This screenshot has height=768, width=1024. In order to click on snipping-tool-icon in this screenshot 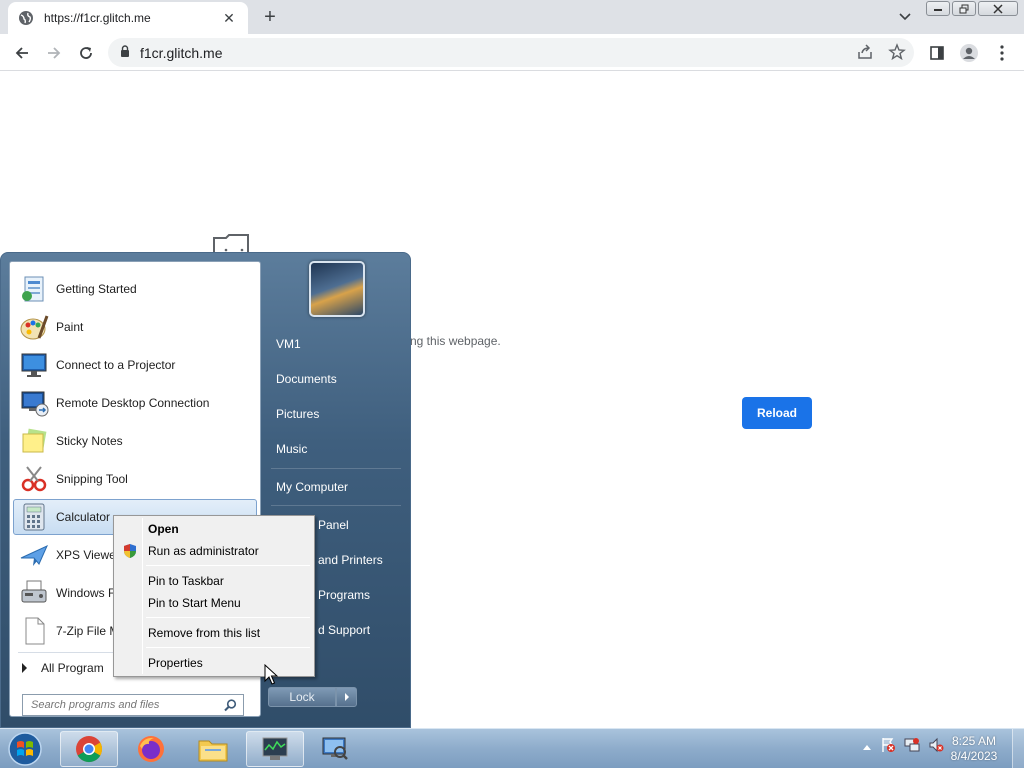, I will do `click(34, 479)`.